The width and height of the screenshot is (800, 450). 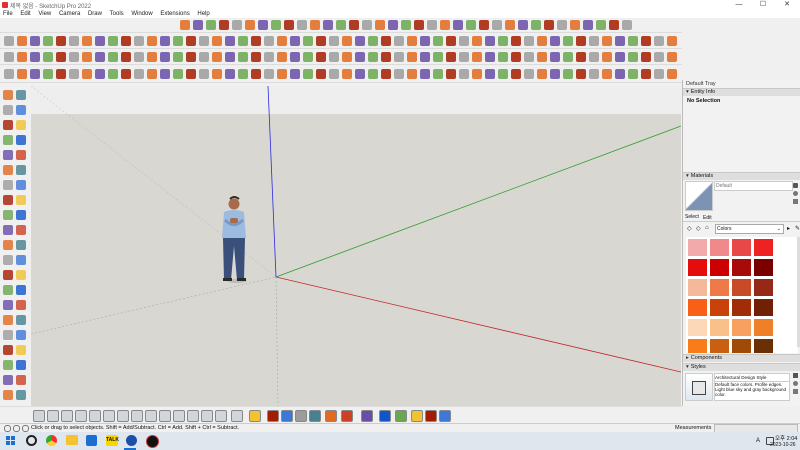 What do you see at coordinates (749, 229) in the screenshot?
I see `collection-select: Colors ⌄` at bounding box center [749, 229].